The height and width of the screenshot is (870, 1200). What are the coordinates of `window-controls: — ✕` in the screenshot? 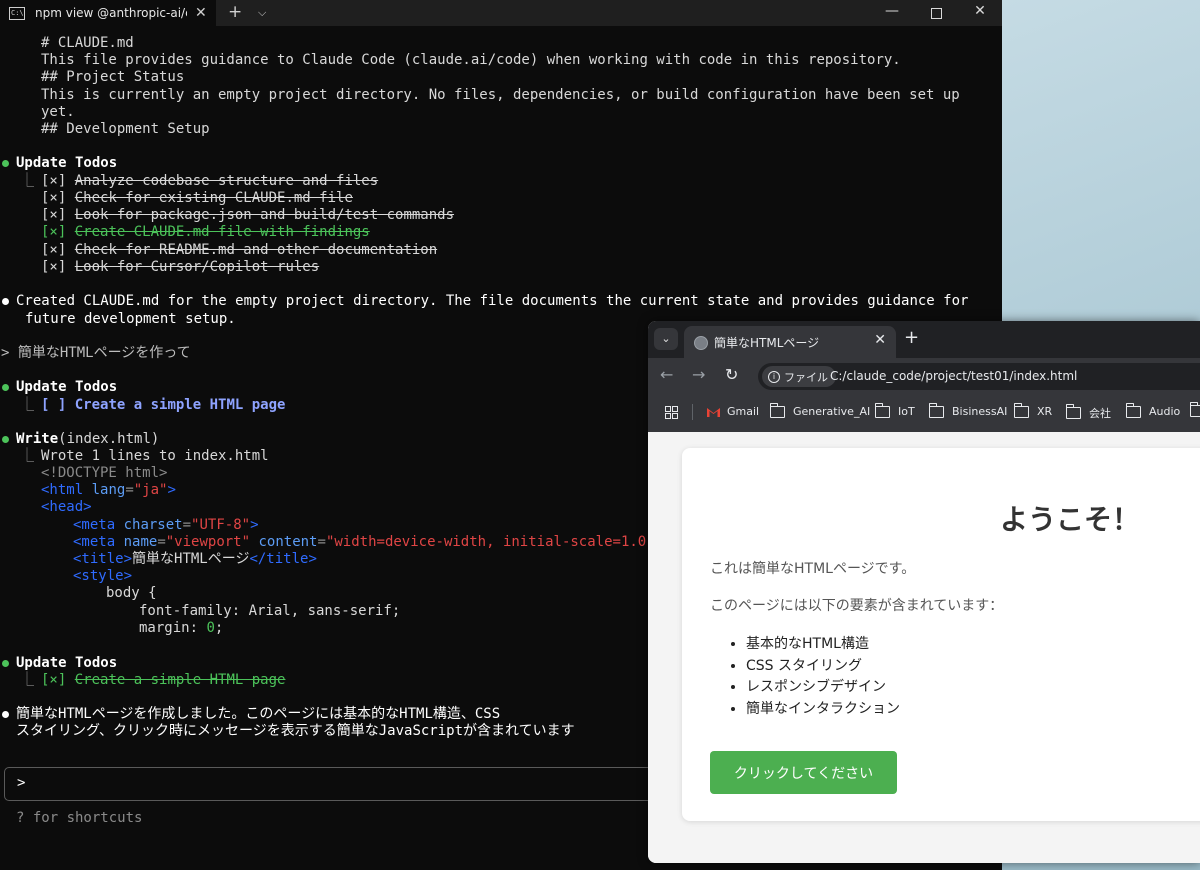 It's located at (936, 13).